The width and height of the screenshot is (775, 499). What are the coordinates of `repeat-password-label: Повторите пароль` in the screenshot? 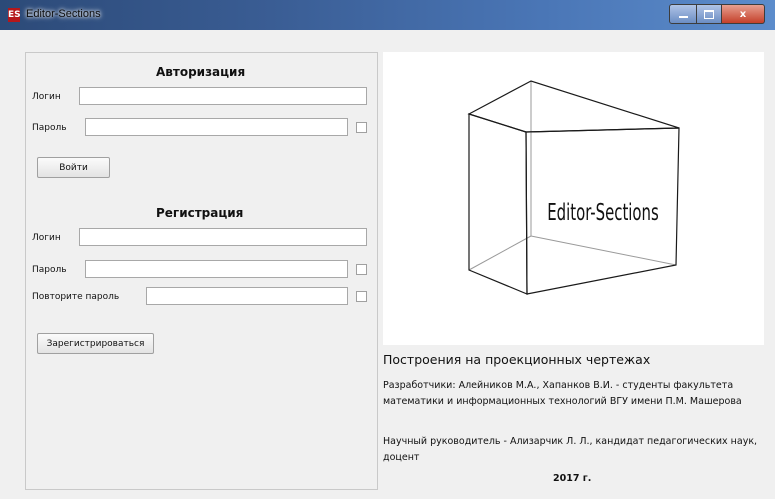 It's located at (76, 297).